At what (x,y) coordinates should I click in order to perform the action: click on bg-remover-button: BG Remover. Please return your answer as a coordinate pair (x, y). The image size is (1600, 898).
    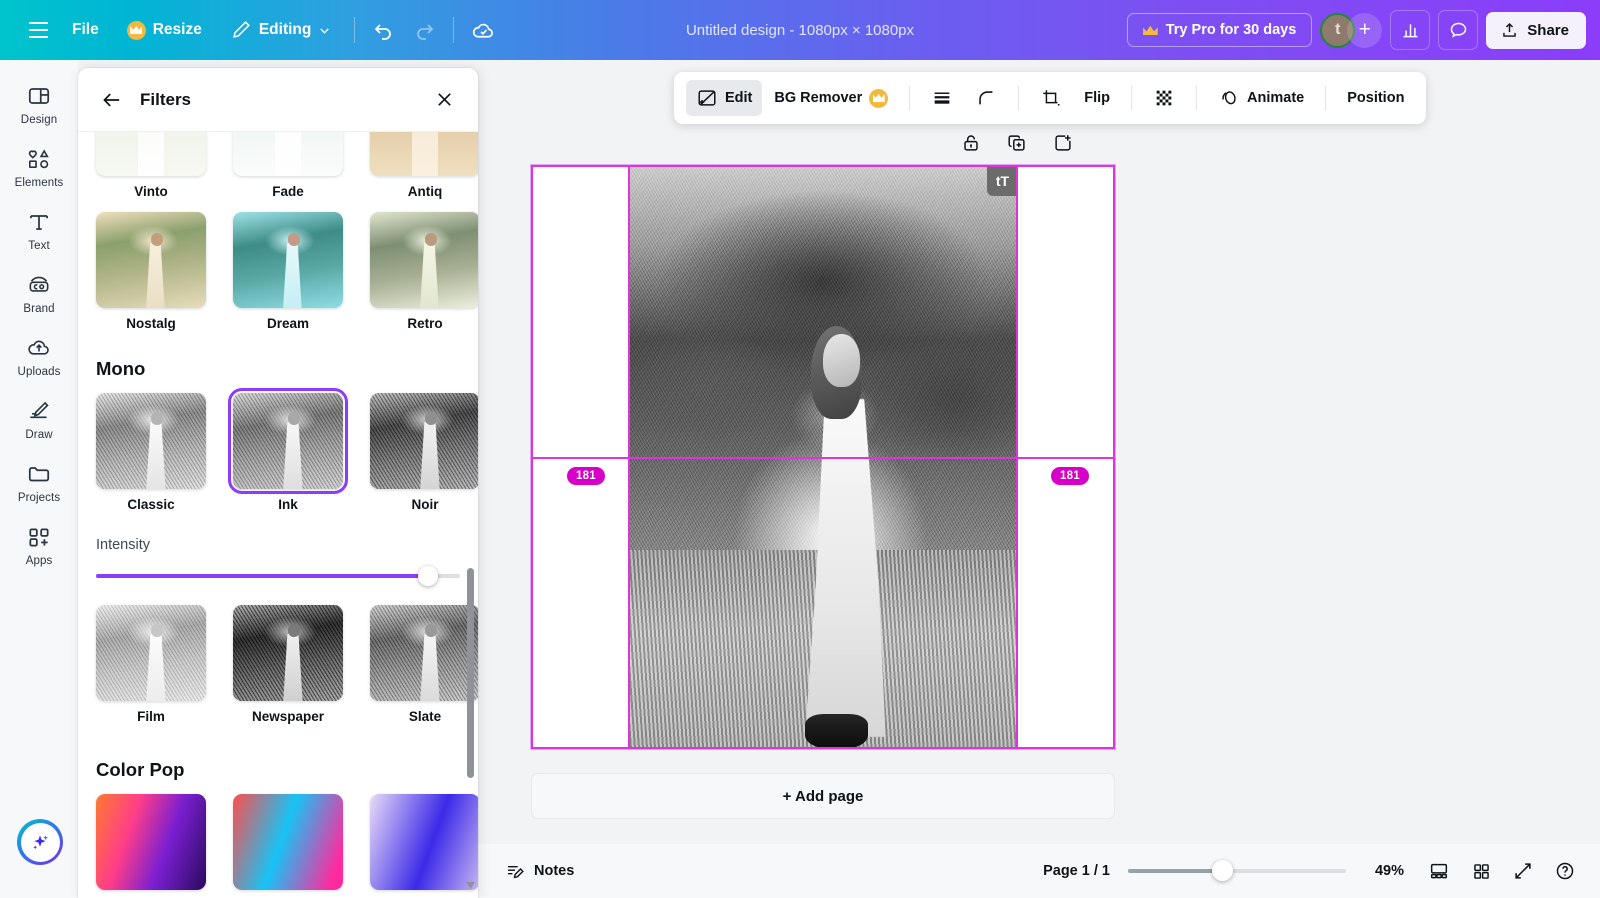
    Looking at the image, I should click on (831, 98).